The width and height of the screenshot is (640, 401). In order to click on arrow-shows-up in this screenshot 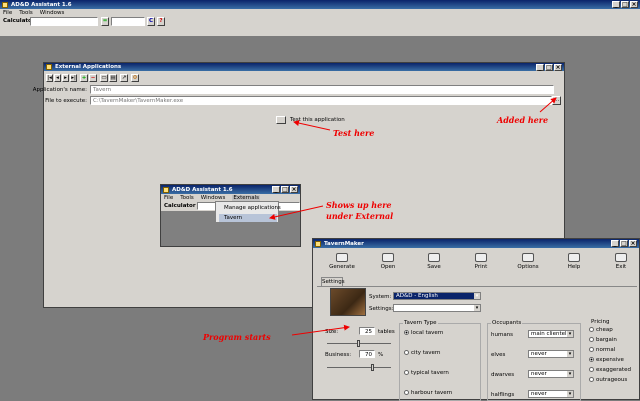, I will do `click(296, 212)`.